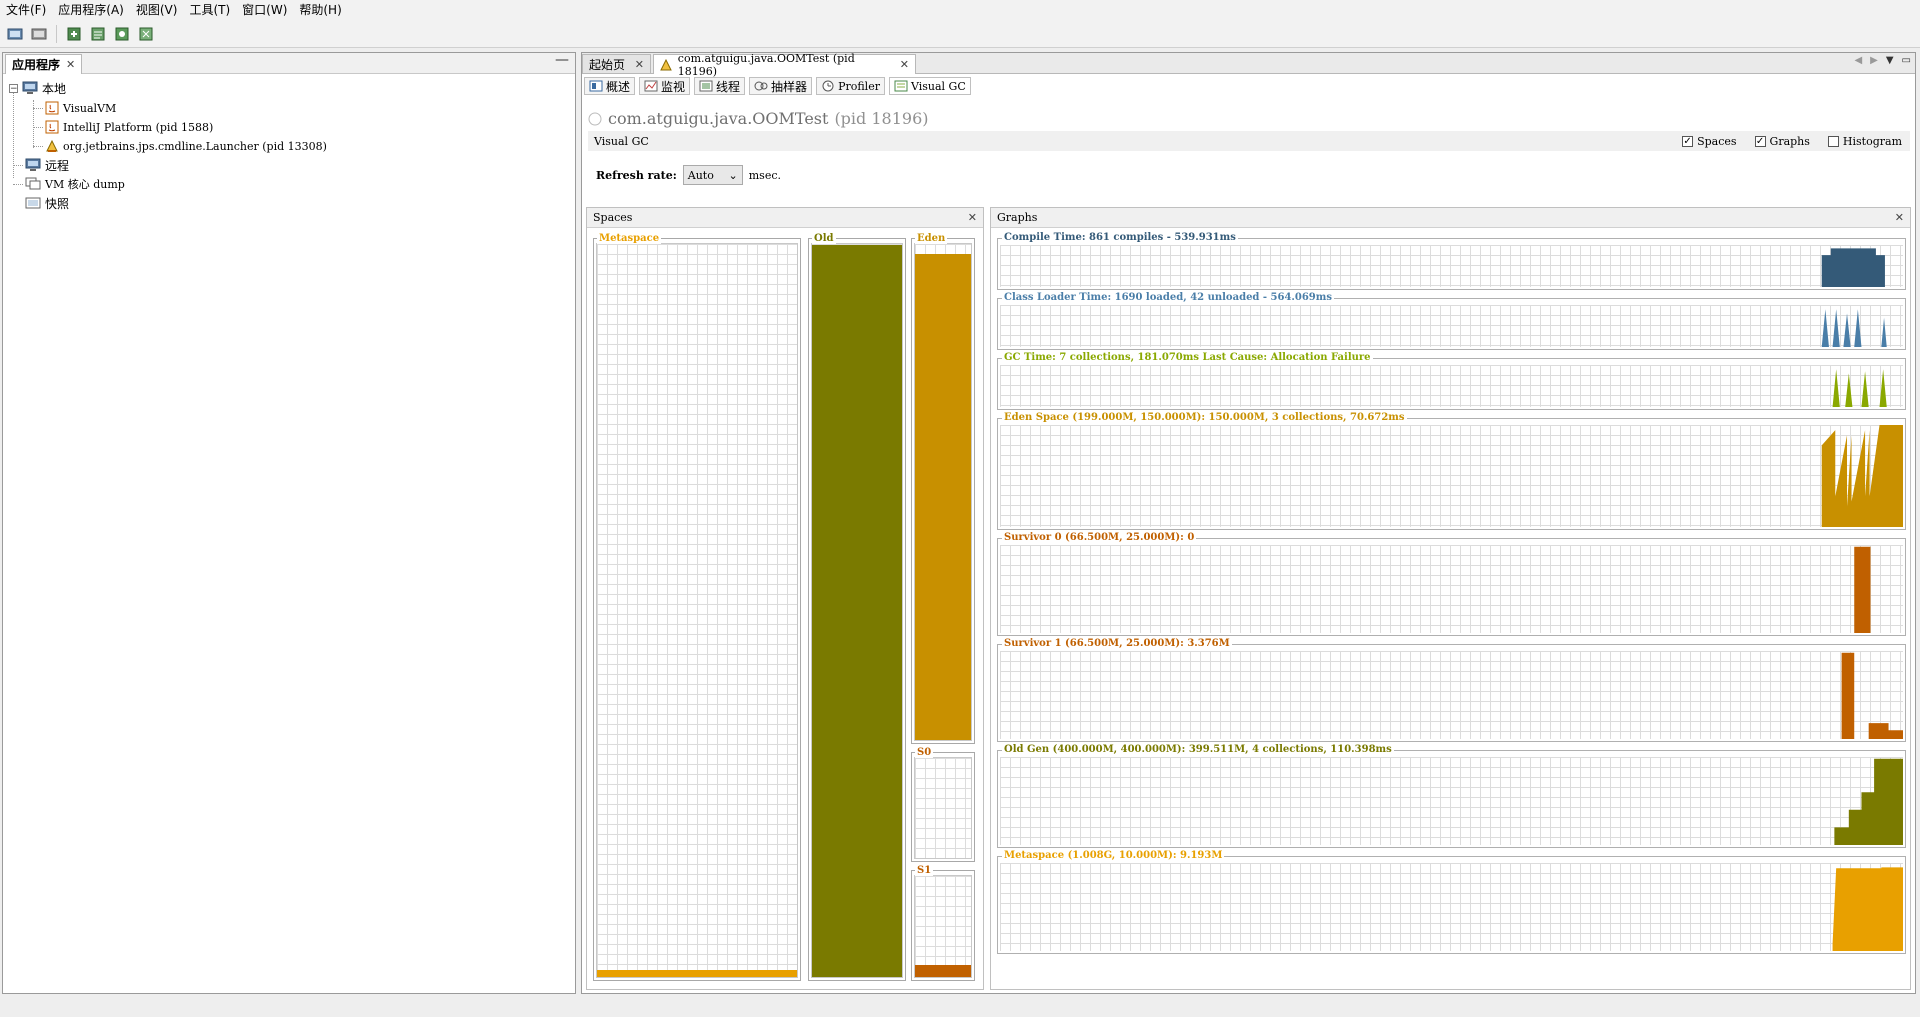  Describe the element at coordinates (209, 10) in the screenshot. I see `menu-tools: 工具(T)` at that location.